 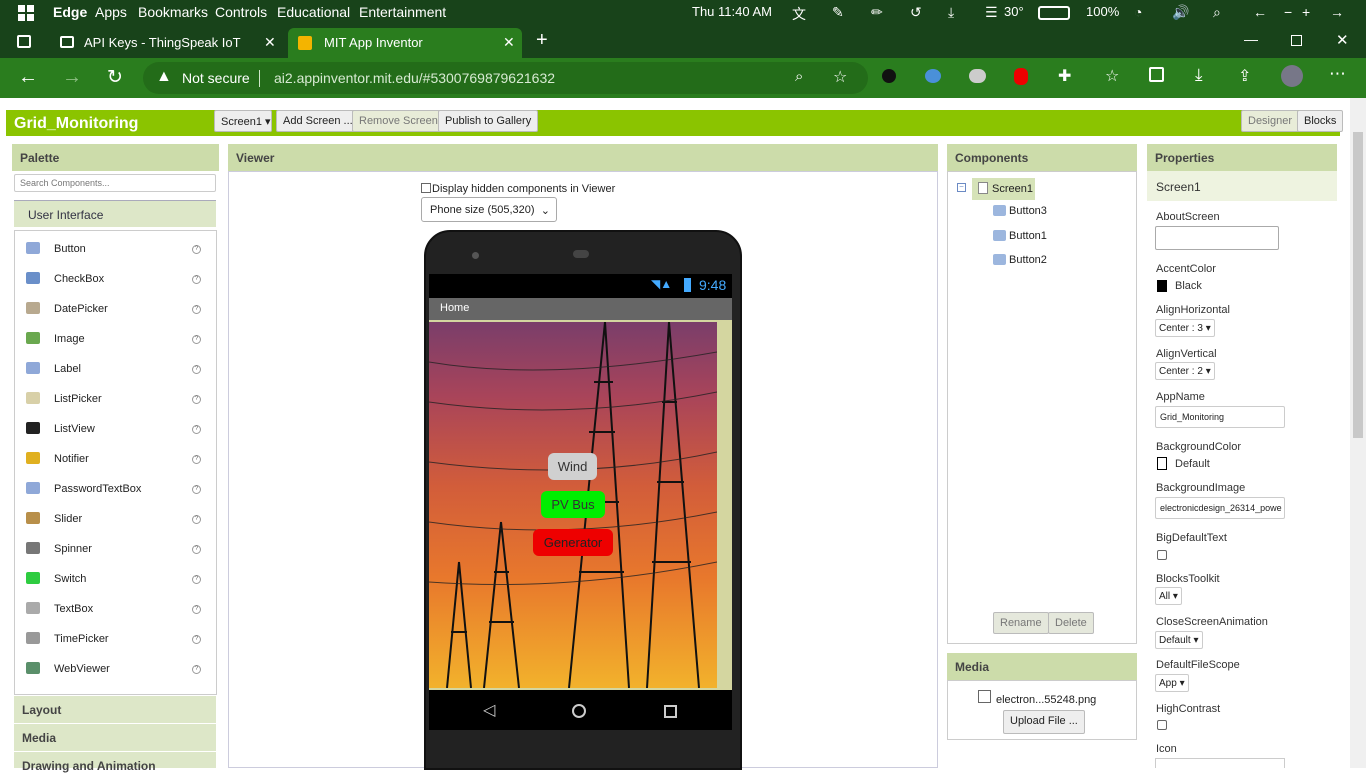 I want to click on component-button3: Button3, so click(x=1020, y=211).